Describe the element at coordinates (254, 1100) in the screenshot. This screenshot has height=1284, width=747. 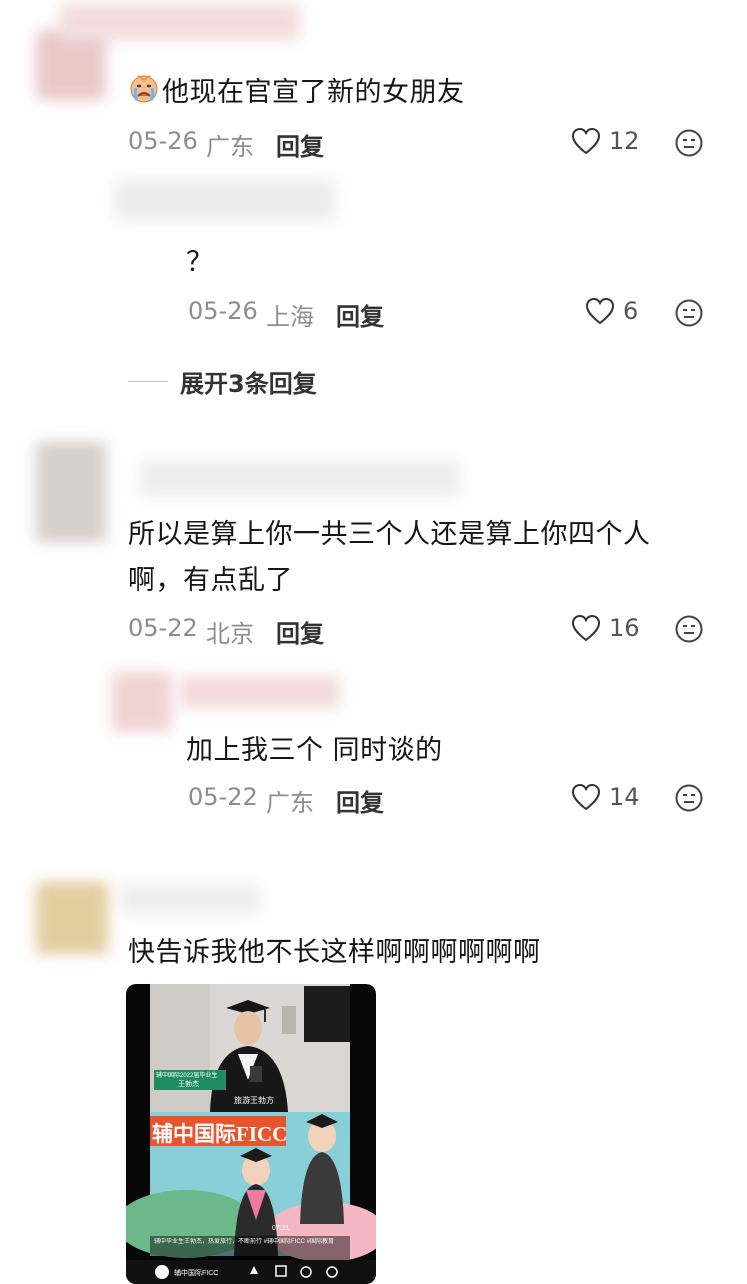
I see `video-caption: 旅游王勃方` at that location.